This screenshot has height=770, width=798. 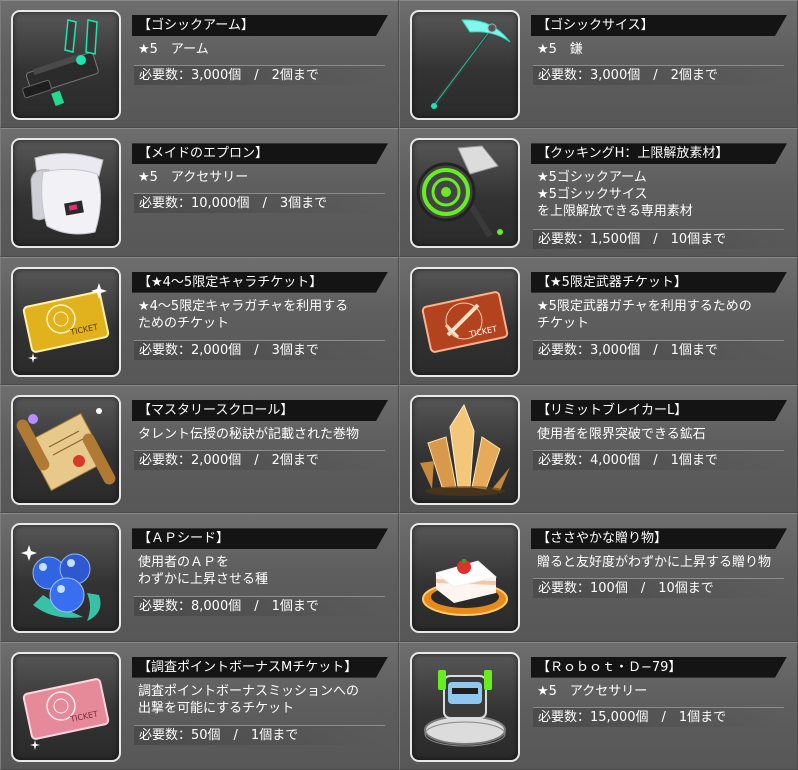 What do you see at coordinates (199, 64) in the screenshot?
I see `item-card: 【ゴシックアーム】 ★5 アーム 必要数：3,000個 / 2個まで` at bounding box center [199, 64].